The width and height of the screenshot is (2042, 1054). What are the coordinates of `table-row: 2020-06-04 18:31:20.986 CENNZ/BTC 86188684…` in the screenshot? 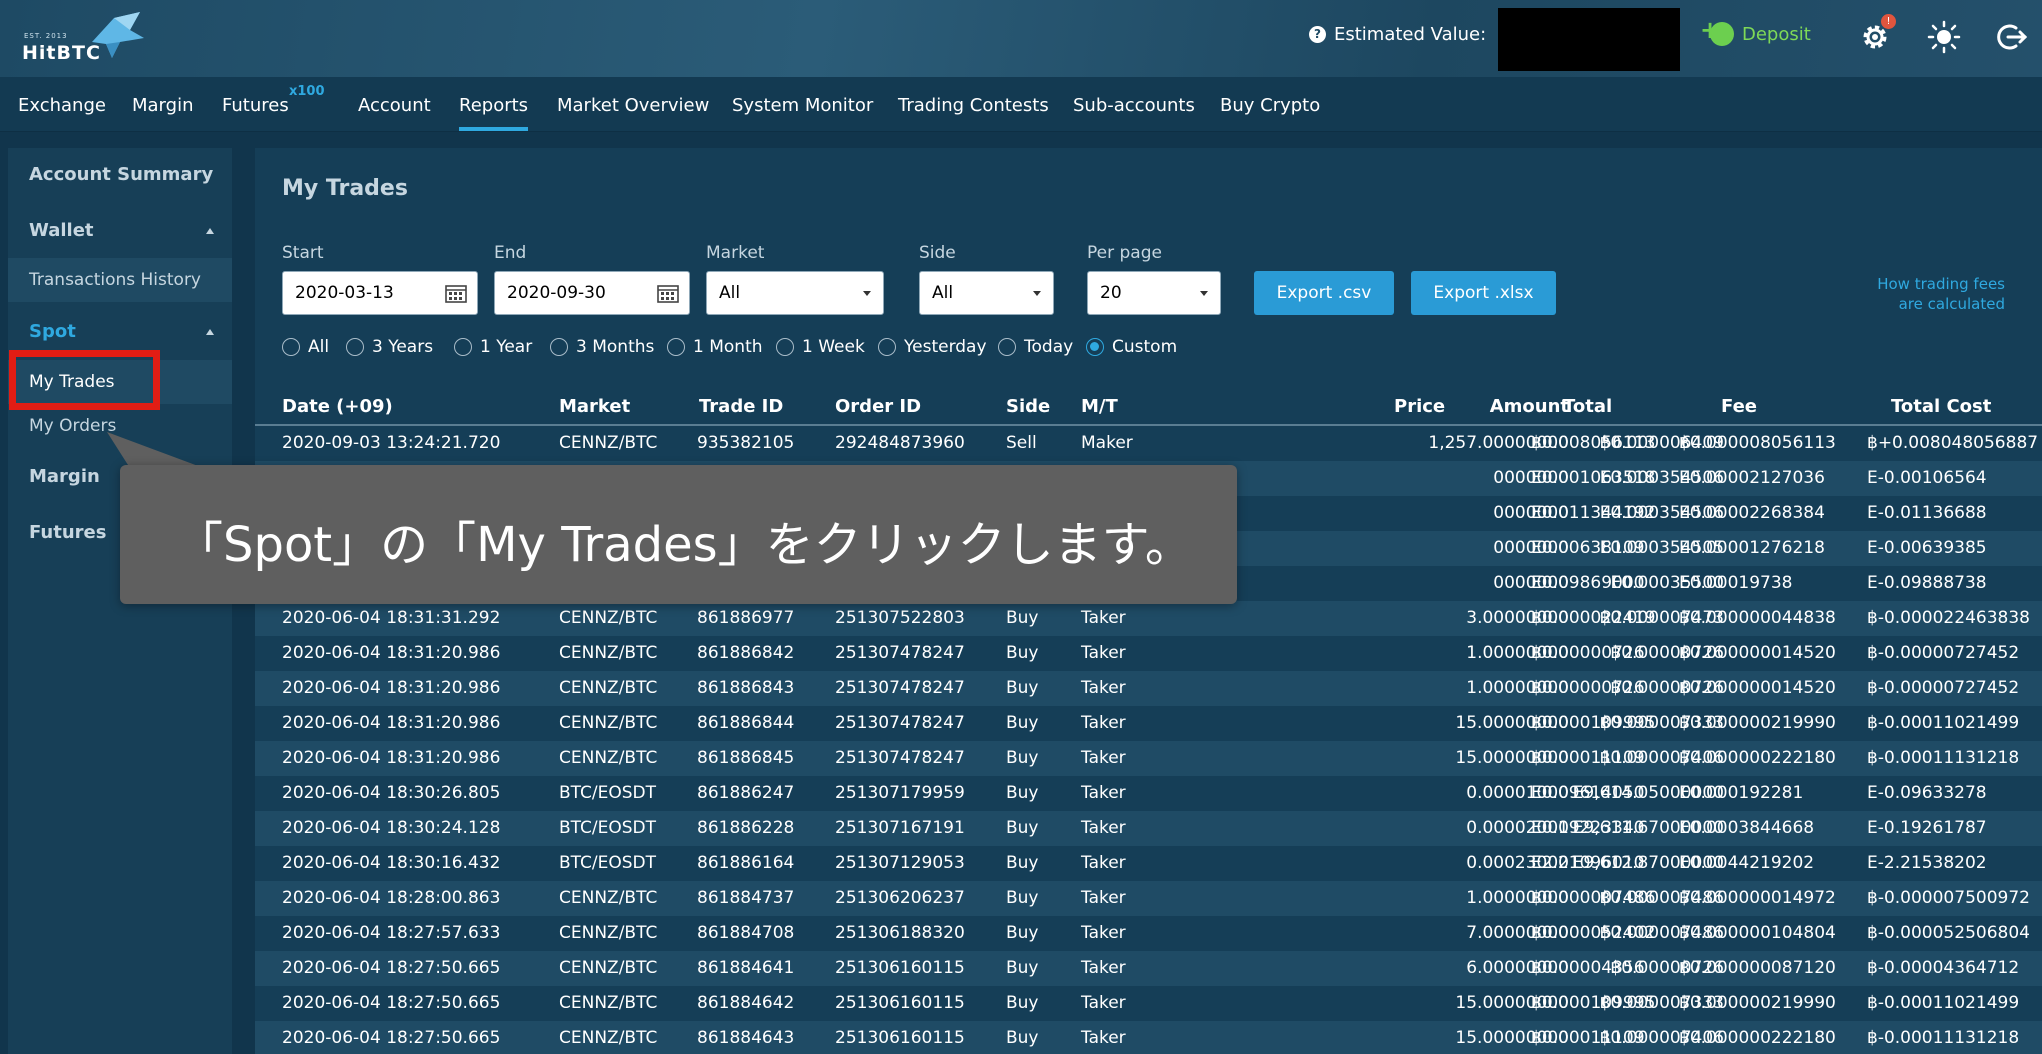 It's located at (1148, 653).